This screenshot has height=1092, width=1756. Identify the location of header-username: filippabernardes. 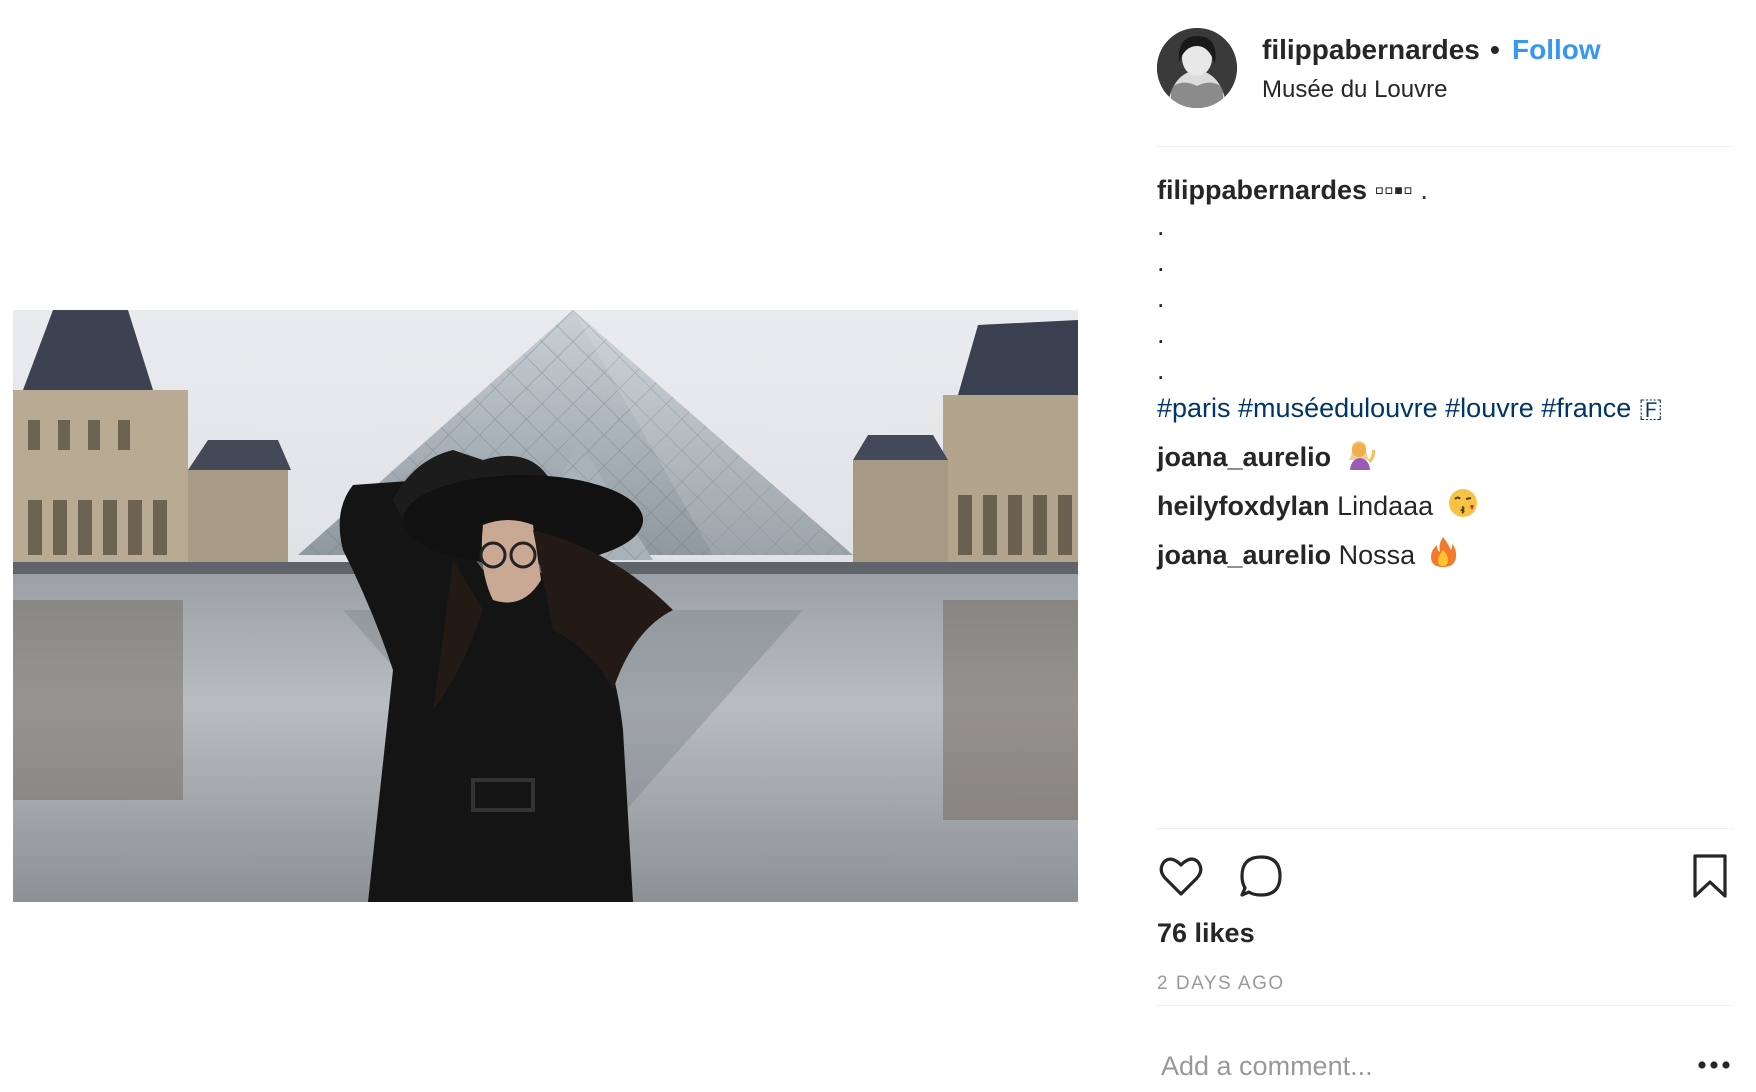
(1371, 50).